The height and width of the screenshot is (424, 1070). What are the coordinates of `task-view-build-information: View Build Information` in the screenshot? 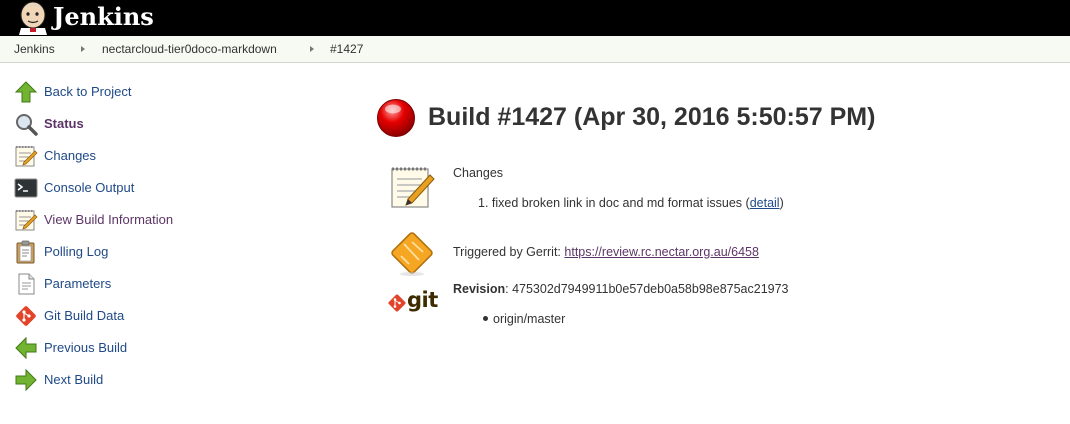 It's located at (164, 220).